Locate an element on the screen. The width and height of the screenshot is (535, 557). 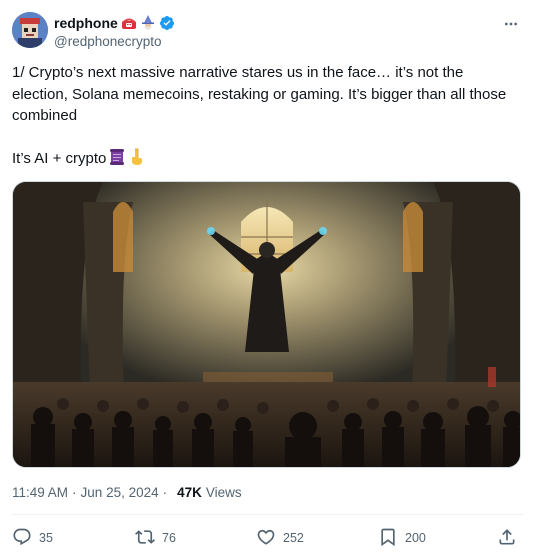
display-name: redphone is located at coordinates (86, 23).